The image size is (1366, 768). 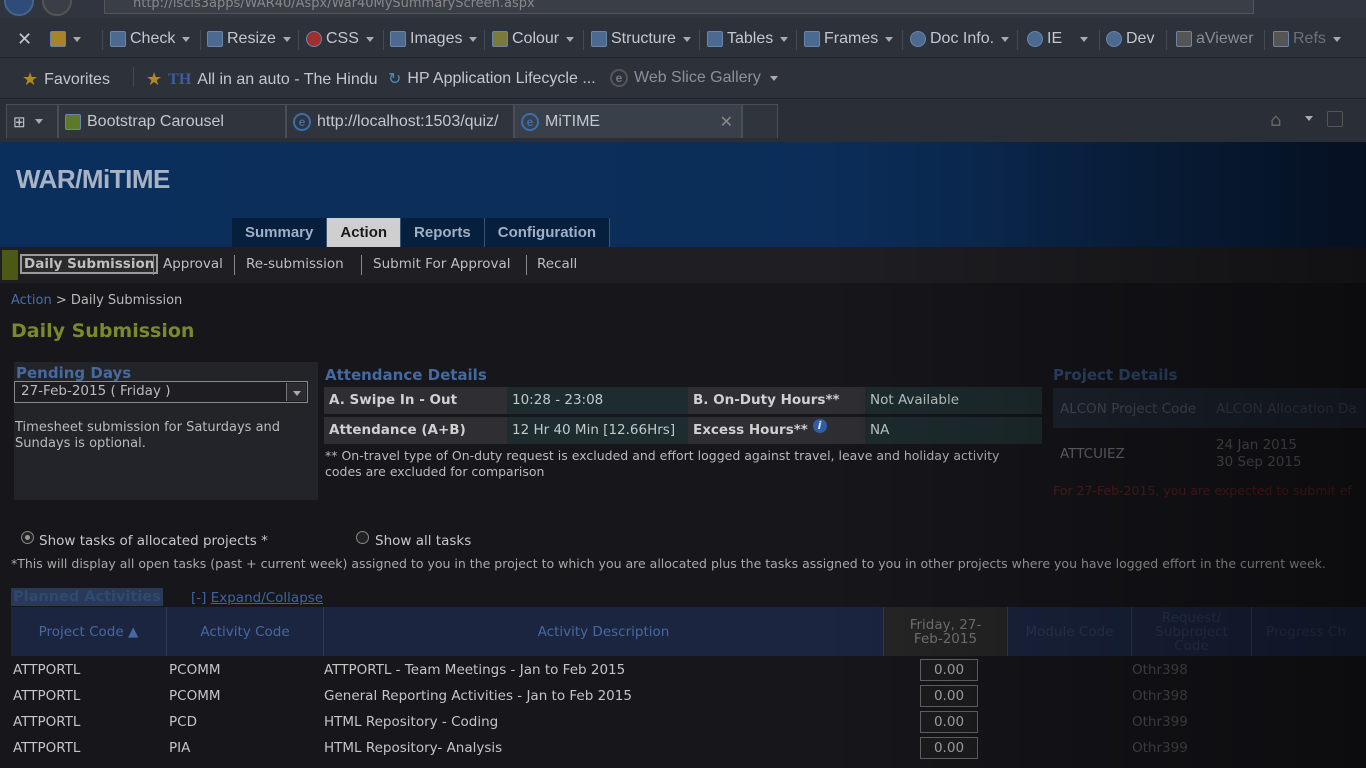 I want to click on favorite-web-slice-gallery: e Web Slice Gallery, so click(x=694, y=78).